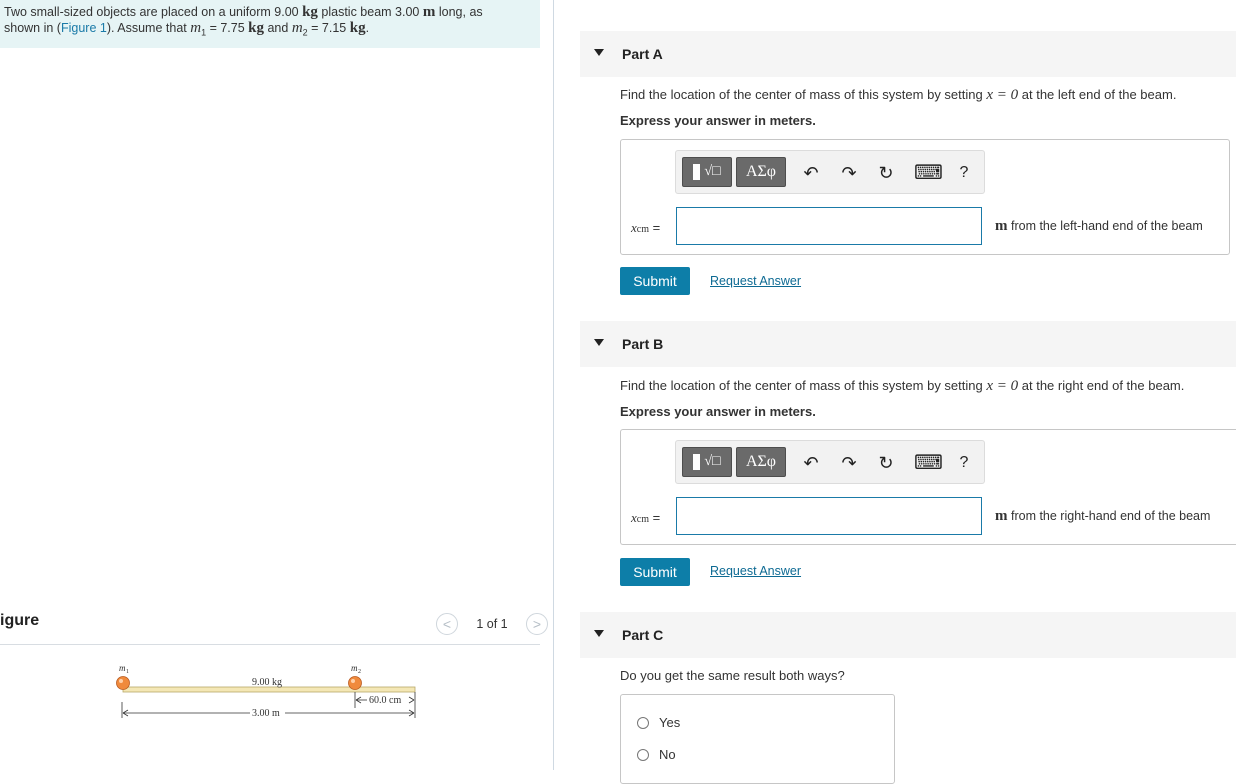 The width and height of the screenshot is (1236, 784). Describe the element at coordinates (658, 722) in the screenshot. I see `choice-yes: Yes` at that location.